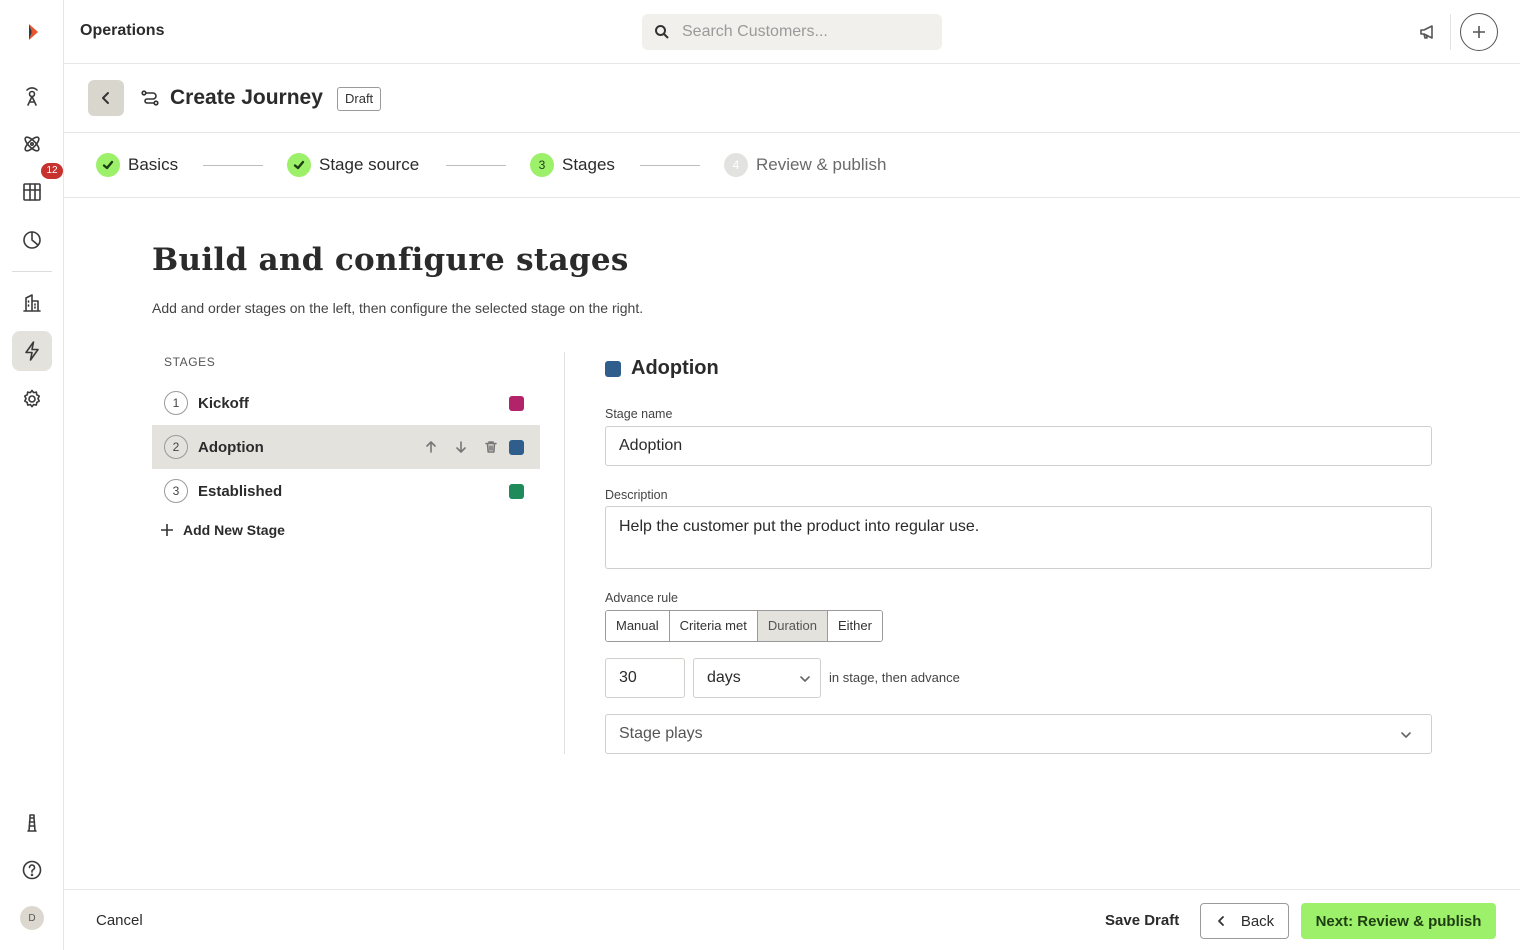 The image size is (1520, 950). Describe the element at coordinates (32, 399) in the screenshot. I see `gear-icon` at that location.